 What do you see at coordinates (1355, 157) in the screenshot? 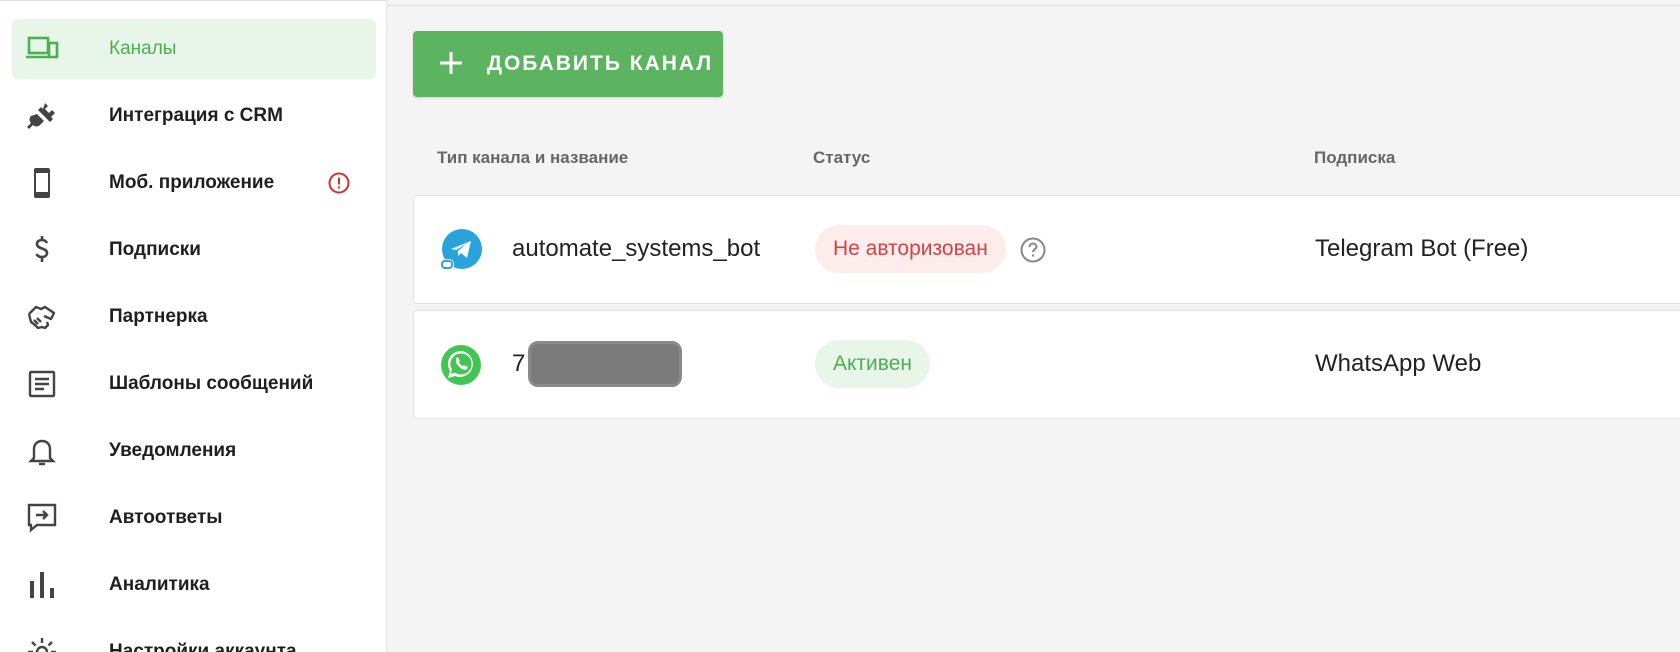
I see `column-header-subscription: Подписка` at bounding box center [1355, 157].